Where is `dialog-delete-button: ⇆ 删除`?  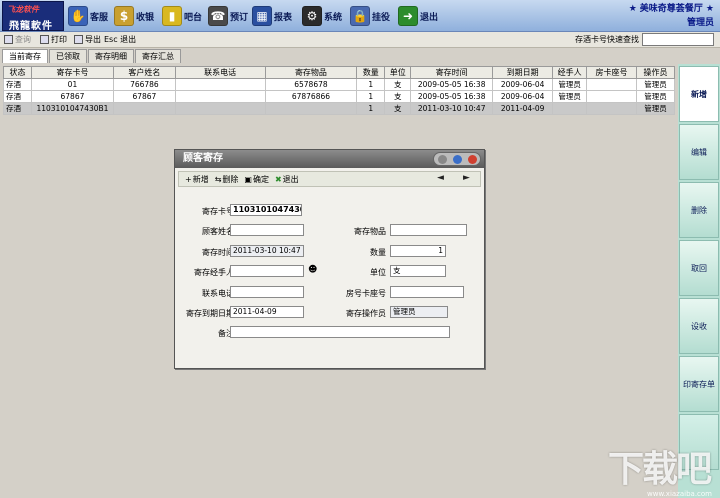
dialog-delete-button: ⇆ 删除 is located at coordinates (227, 179).